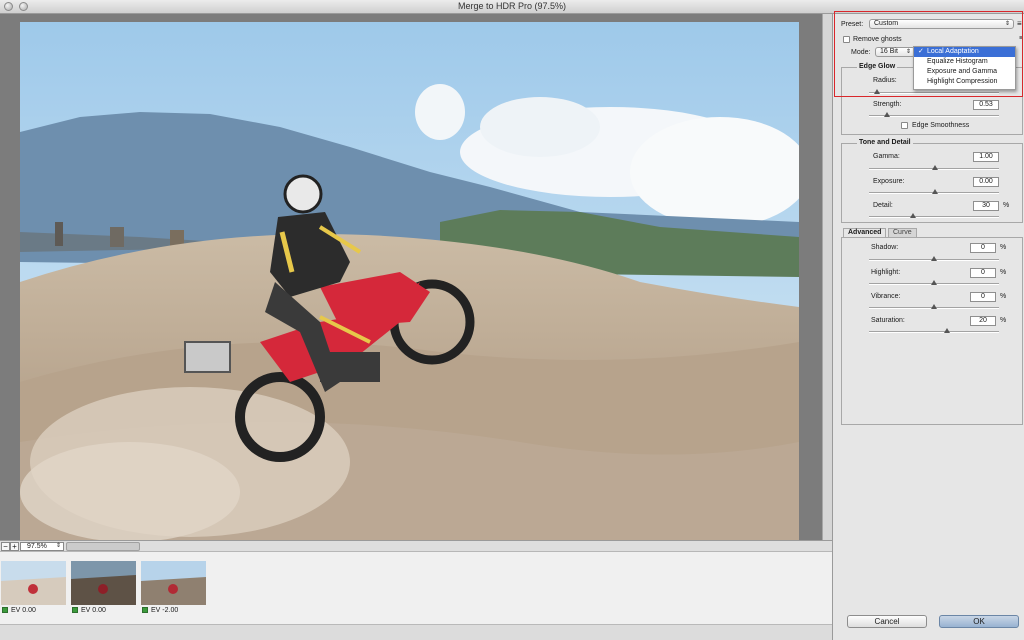  I want to click on remove-ghosts-checkbox, so click(846, 39).